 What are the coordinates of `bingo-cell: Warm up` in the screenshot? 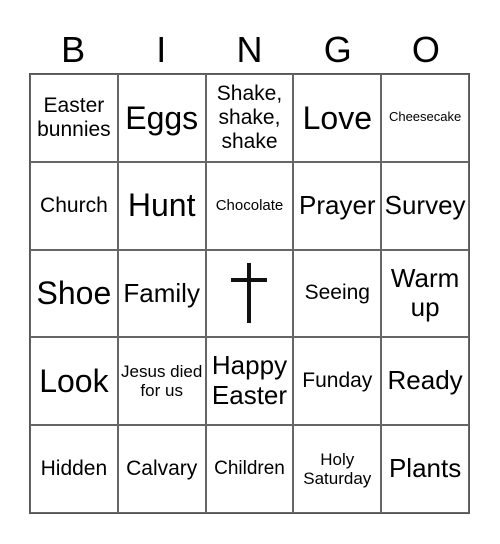 It's located at (425, 293).